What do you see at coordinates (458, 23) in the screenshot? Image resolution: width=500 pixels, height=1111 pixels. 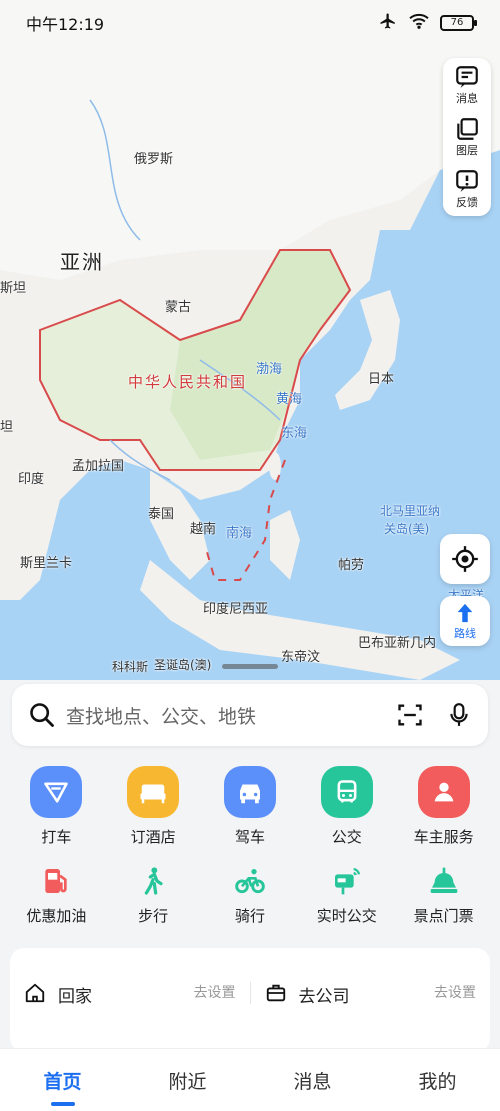 I see `battery-indicator: 76` at bounding box center [458, 23].